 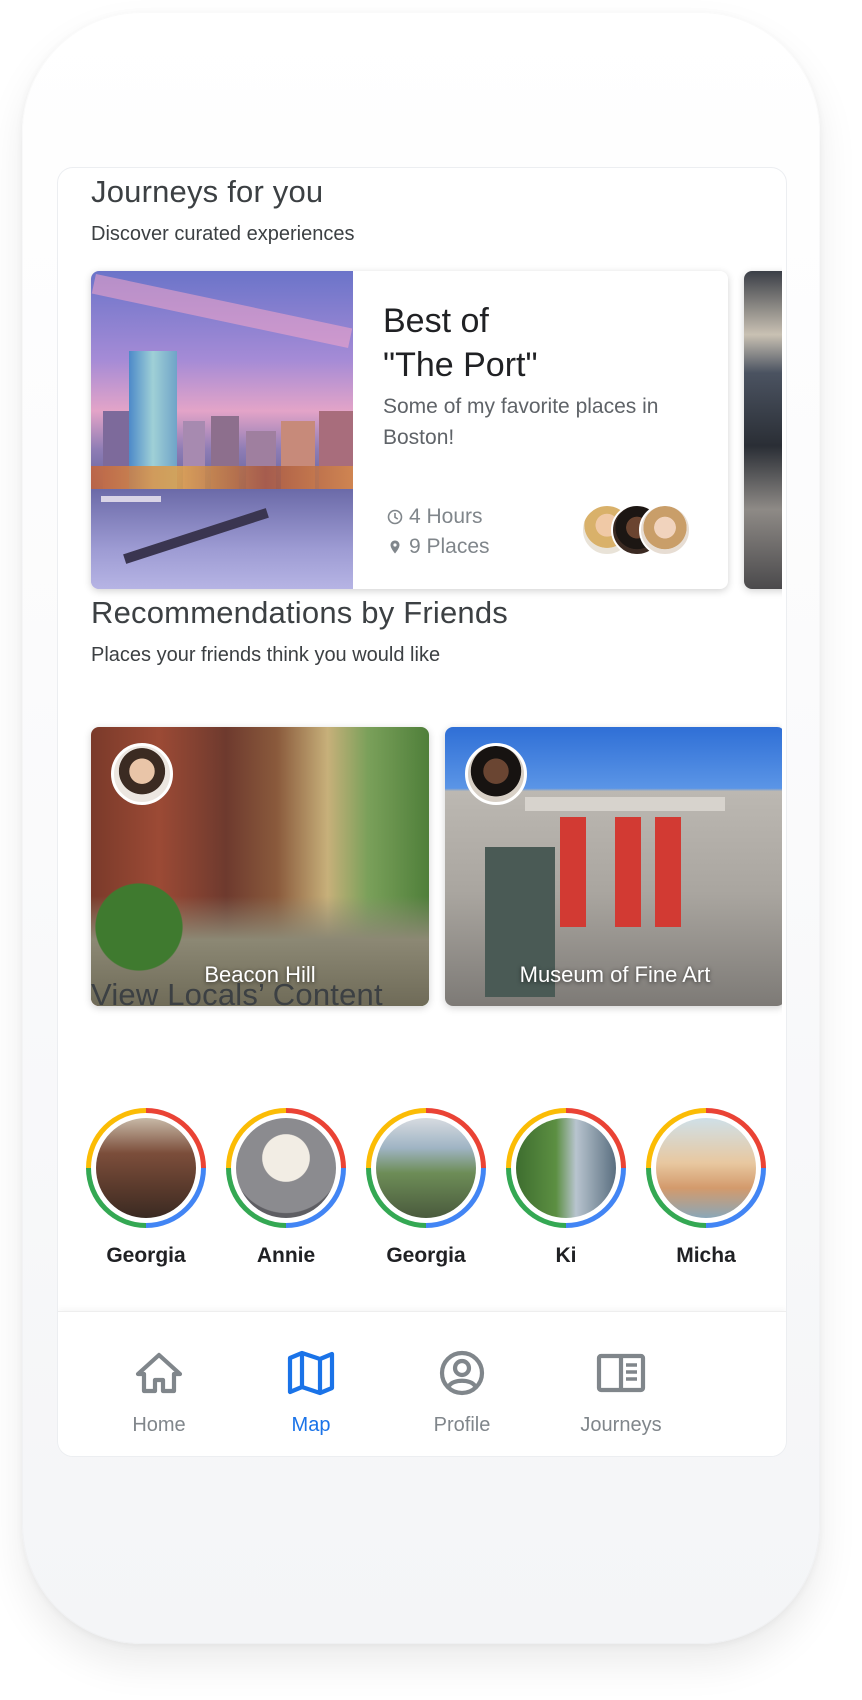 What do you see at coordinates (237, 994) in the screenshot?
I see `locals-title: View Locals’ Content` at bounding box center [237, 994].